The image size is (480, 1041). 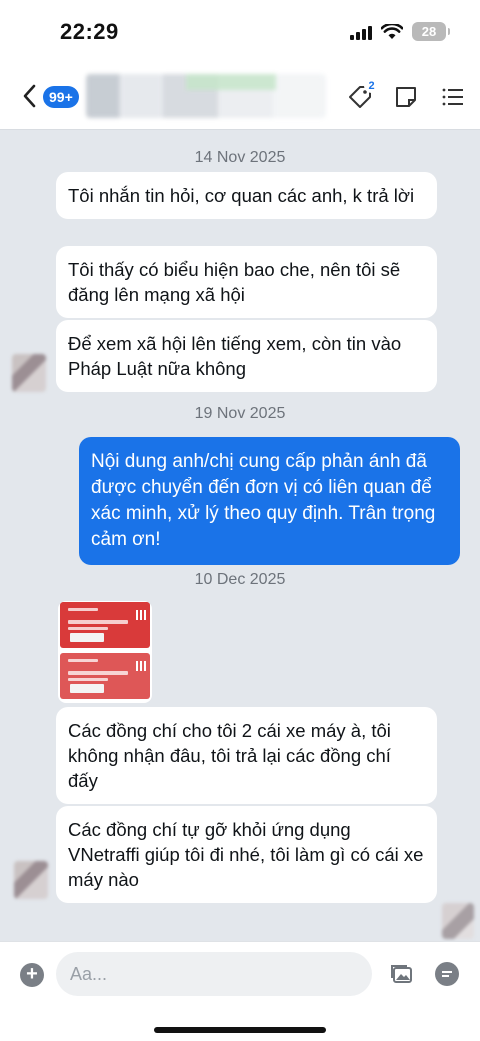 I want to click on battery-level: 28, so click(x=429, y=31).